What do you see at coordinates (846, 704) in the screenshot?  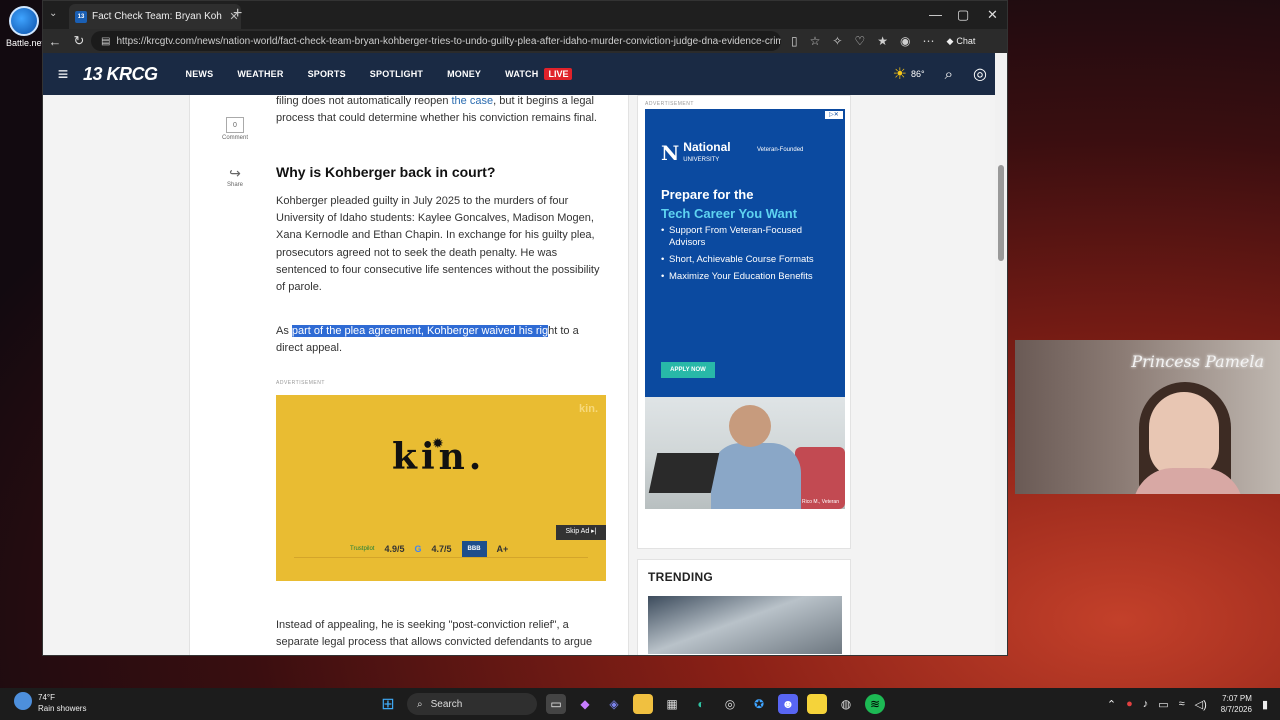 I see `obs-icon: ◍` at bounding box center [846, 704].